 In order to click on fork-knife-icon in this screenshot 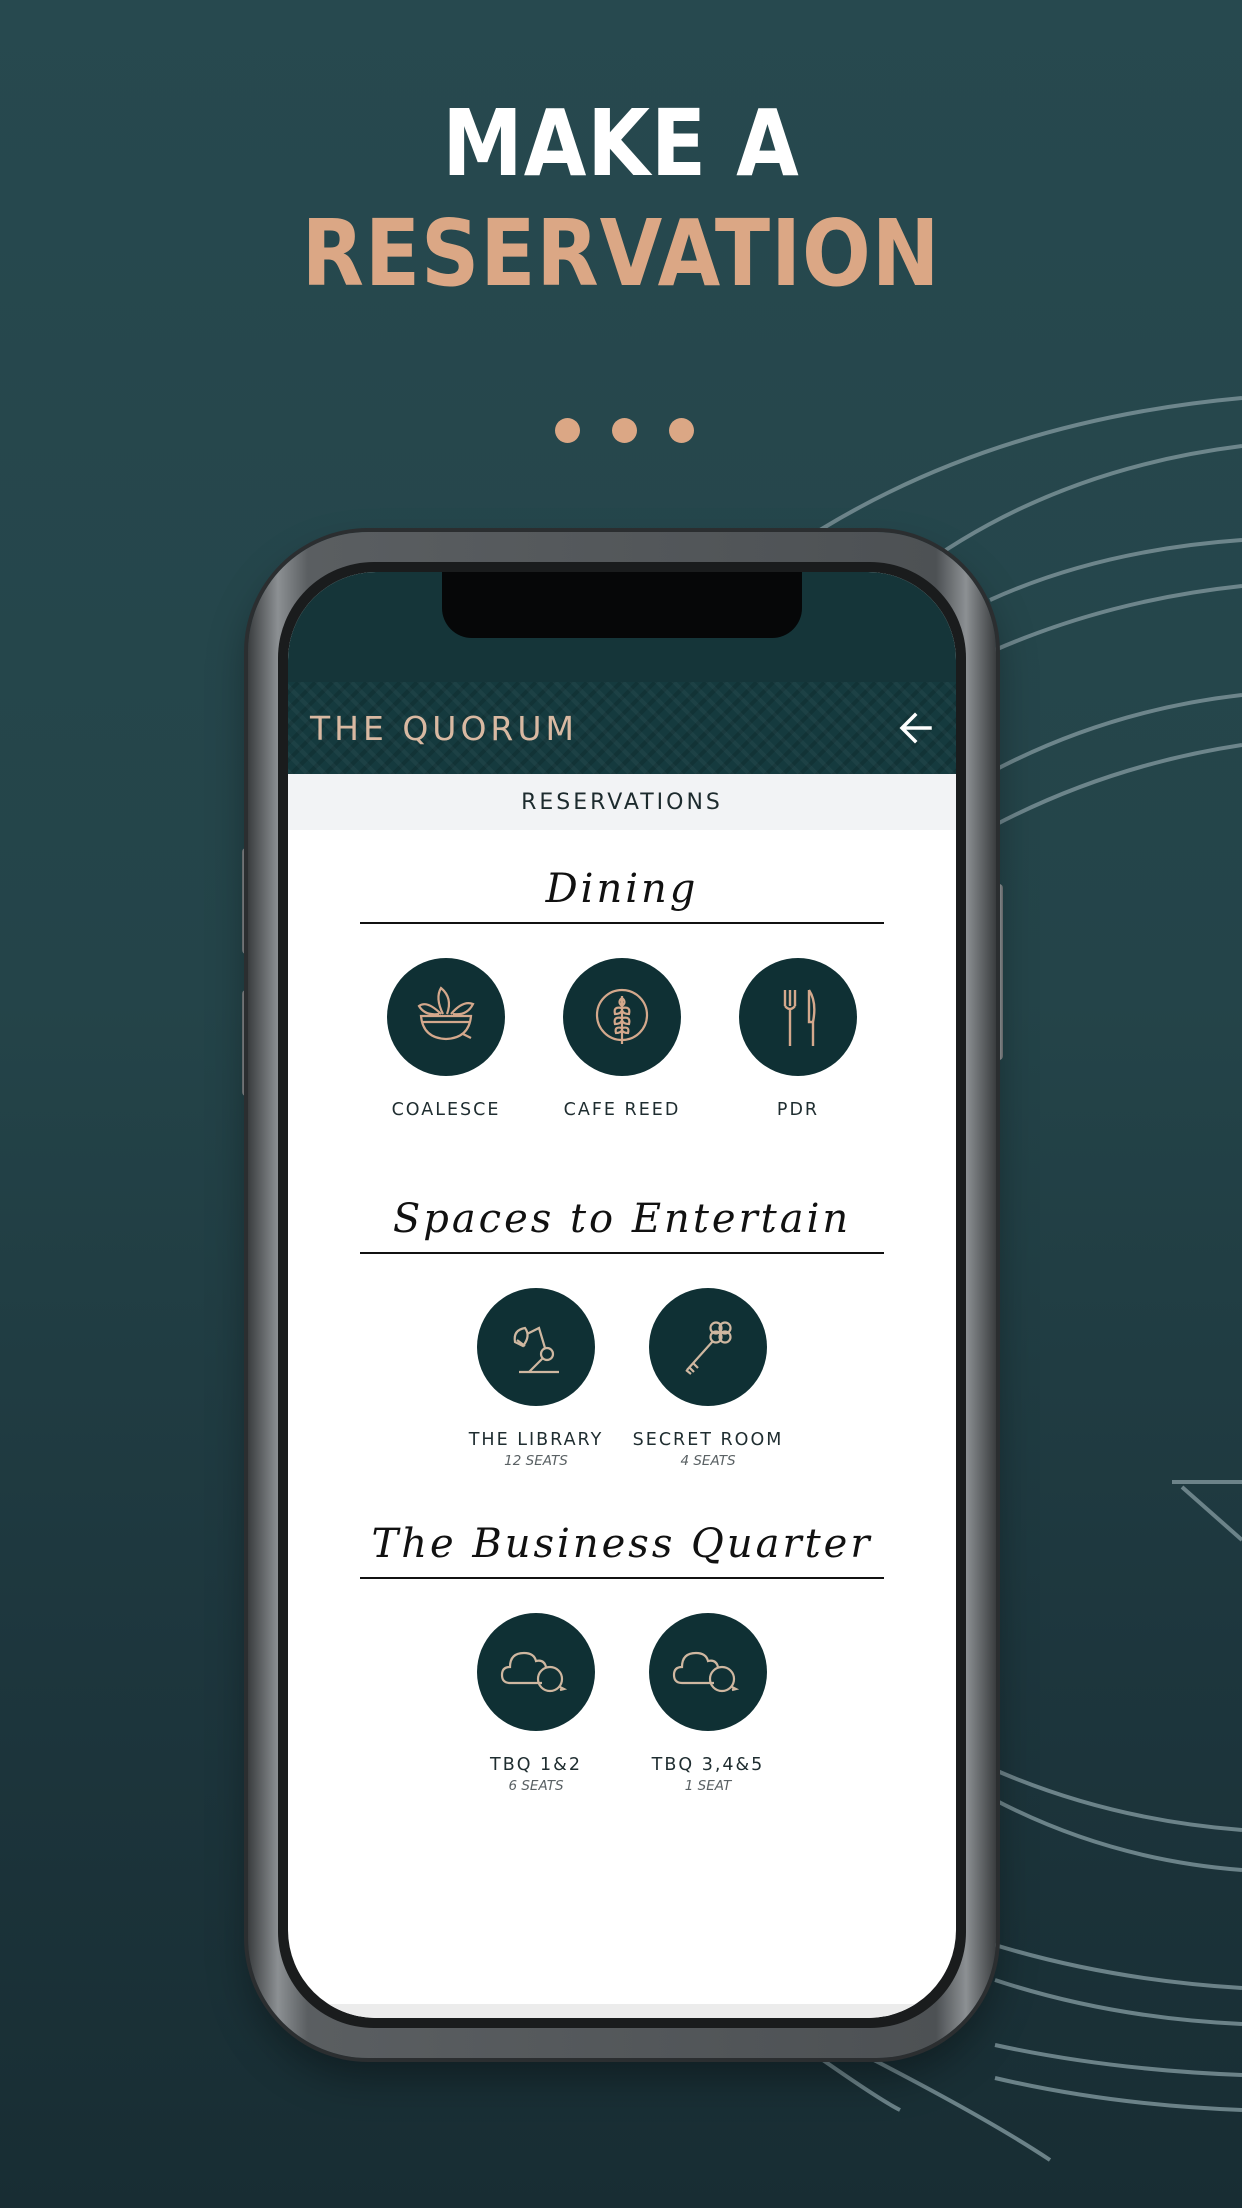, I will do `click(799, 1017)`.